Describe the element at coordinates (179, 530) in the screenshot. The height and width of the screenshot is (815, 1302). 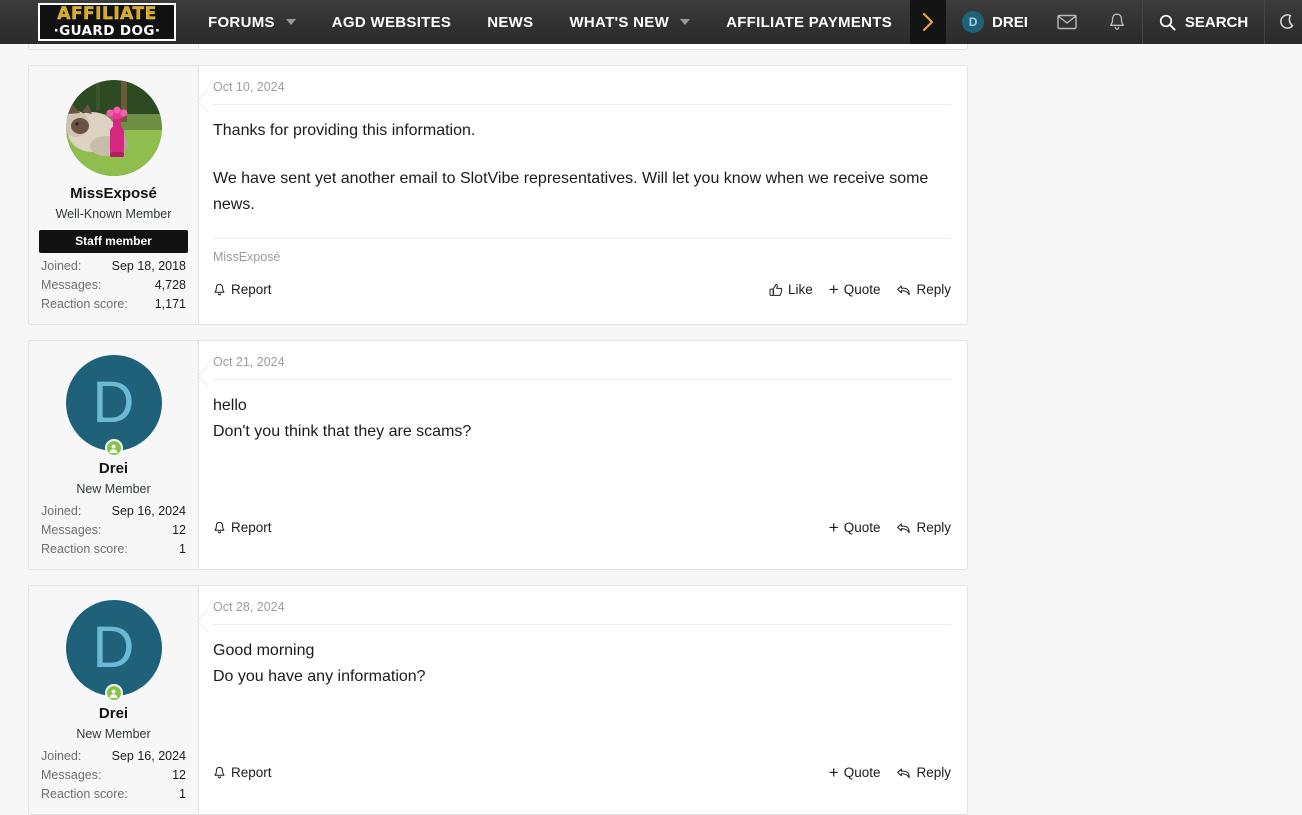
I see `stat-value: 12` at that location.